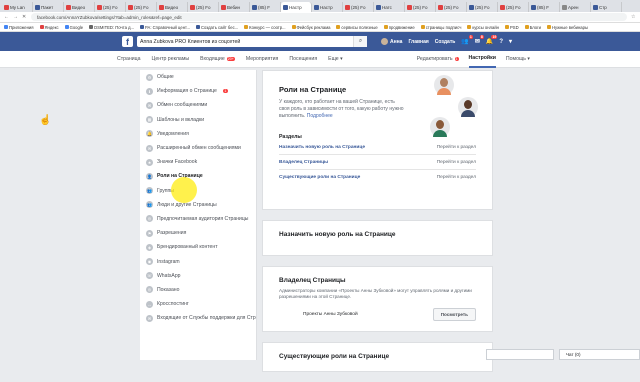  I want to click on back-icon: ←, so click(6, 17).